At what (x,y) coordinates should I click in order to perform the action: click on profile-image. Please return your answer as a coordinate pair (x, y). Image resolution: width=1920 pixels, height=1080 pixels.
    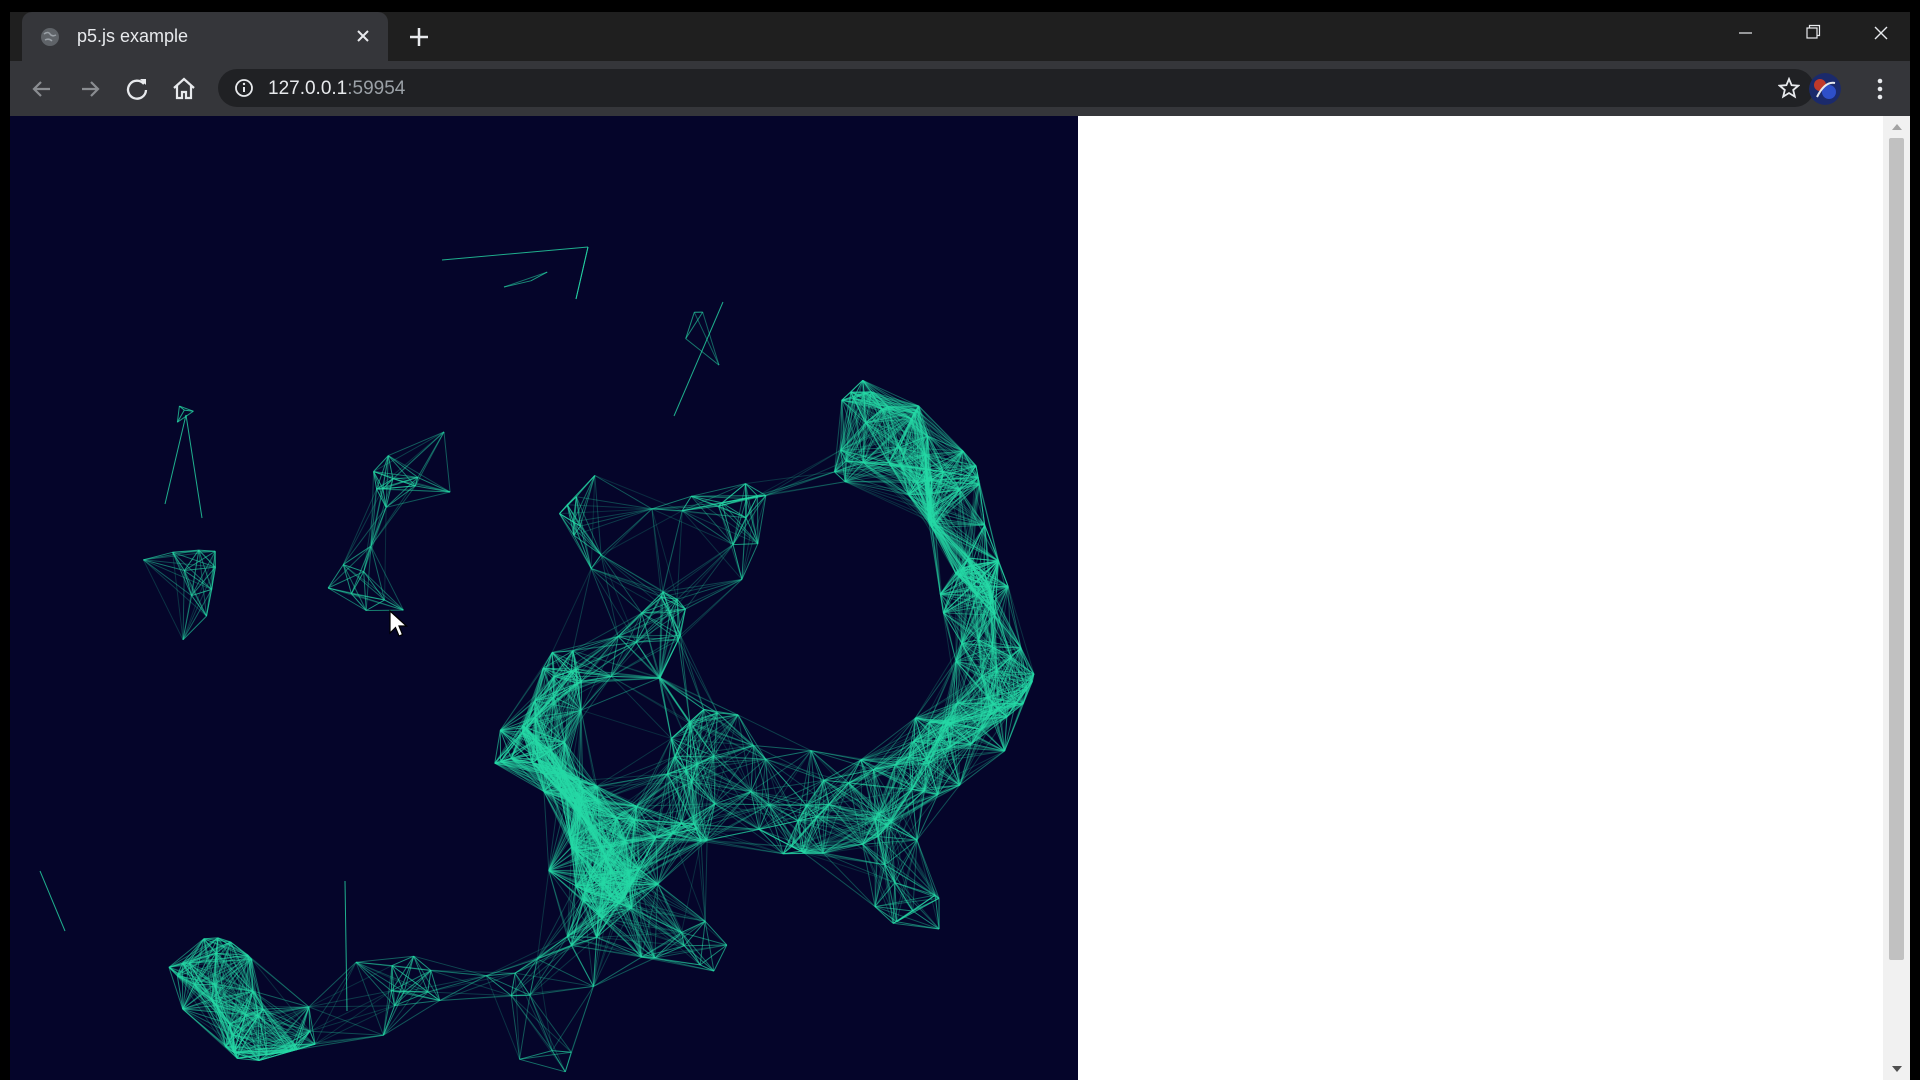
    Looking at the image, I should click on (1825, 89).